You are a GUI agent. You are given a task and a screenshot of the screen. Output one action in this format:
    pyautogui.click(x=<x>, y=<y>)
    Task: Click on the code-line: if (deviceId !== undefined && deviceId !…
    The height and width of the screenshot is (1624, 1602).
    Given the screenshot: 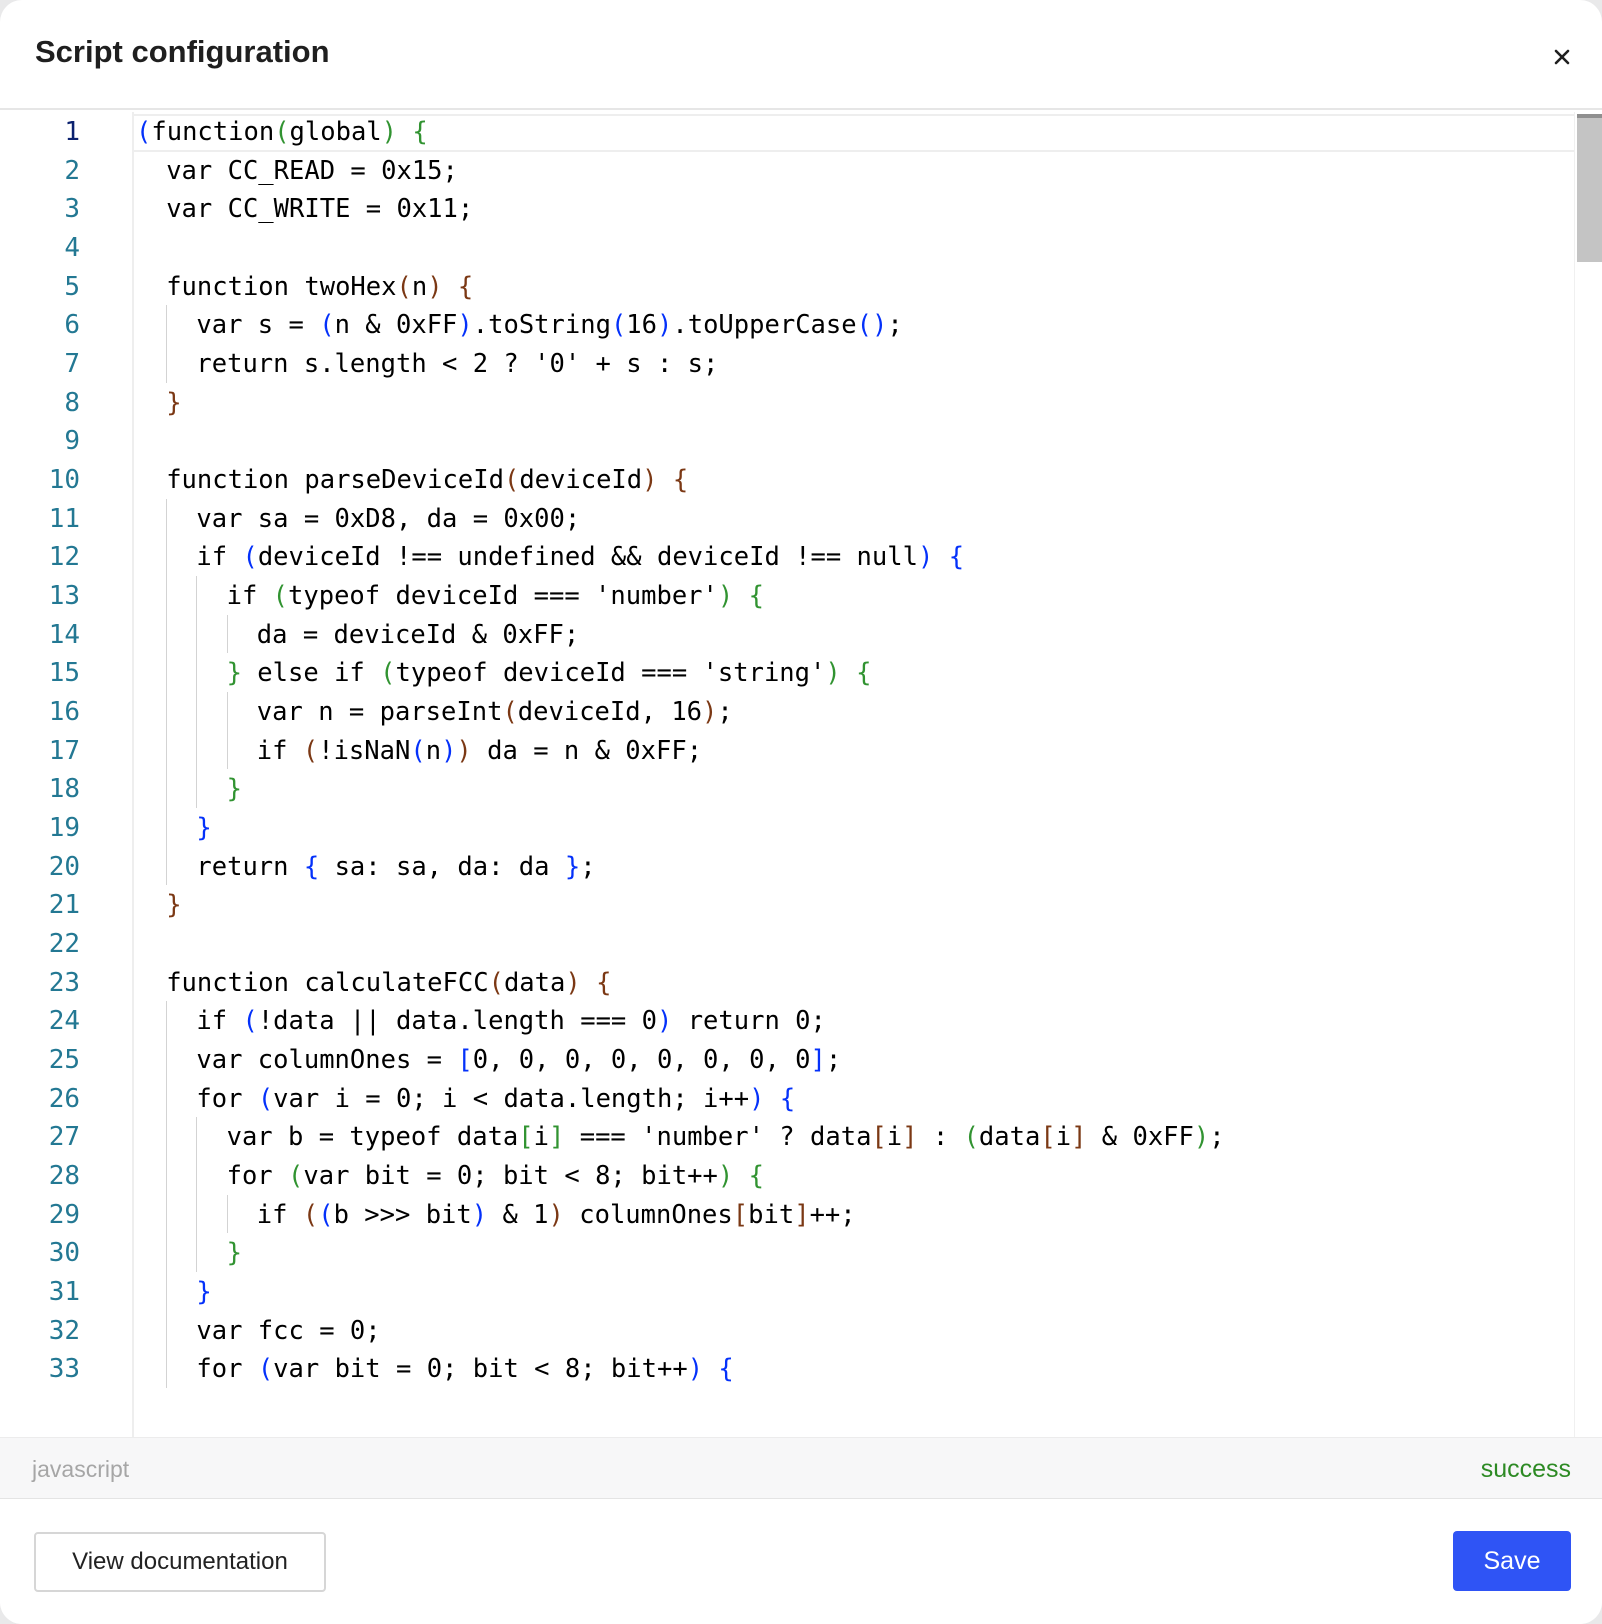 What is the action you would take?
    pyautogui.click(x=550, y=557)
    